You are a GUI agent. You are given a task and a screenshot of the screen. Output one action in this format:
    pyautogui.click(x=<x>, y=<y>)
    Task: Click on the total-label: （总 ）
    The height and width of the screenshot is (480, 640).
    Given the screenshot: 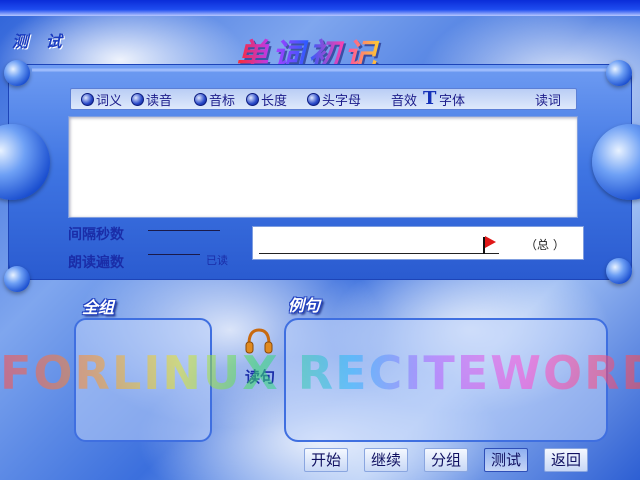 What is the action you would take?
    pyautogui.click(x=545, y=245)
    